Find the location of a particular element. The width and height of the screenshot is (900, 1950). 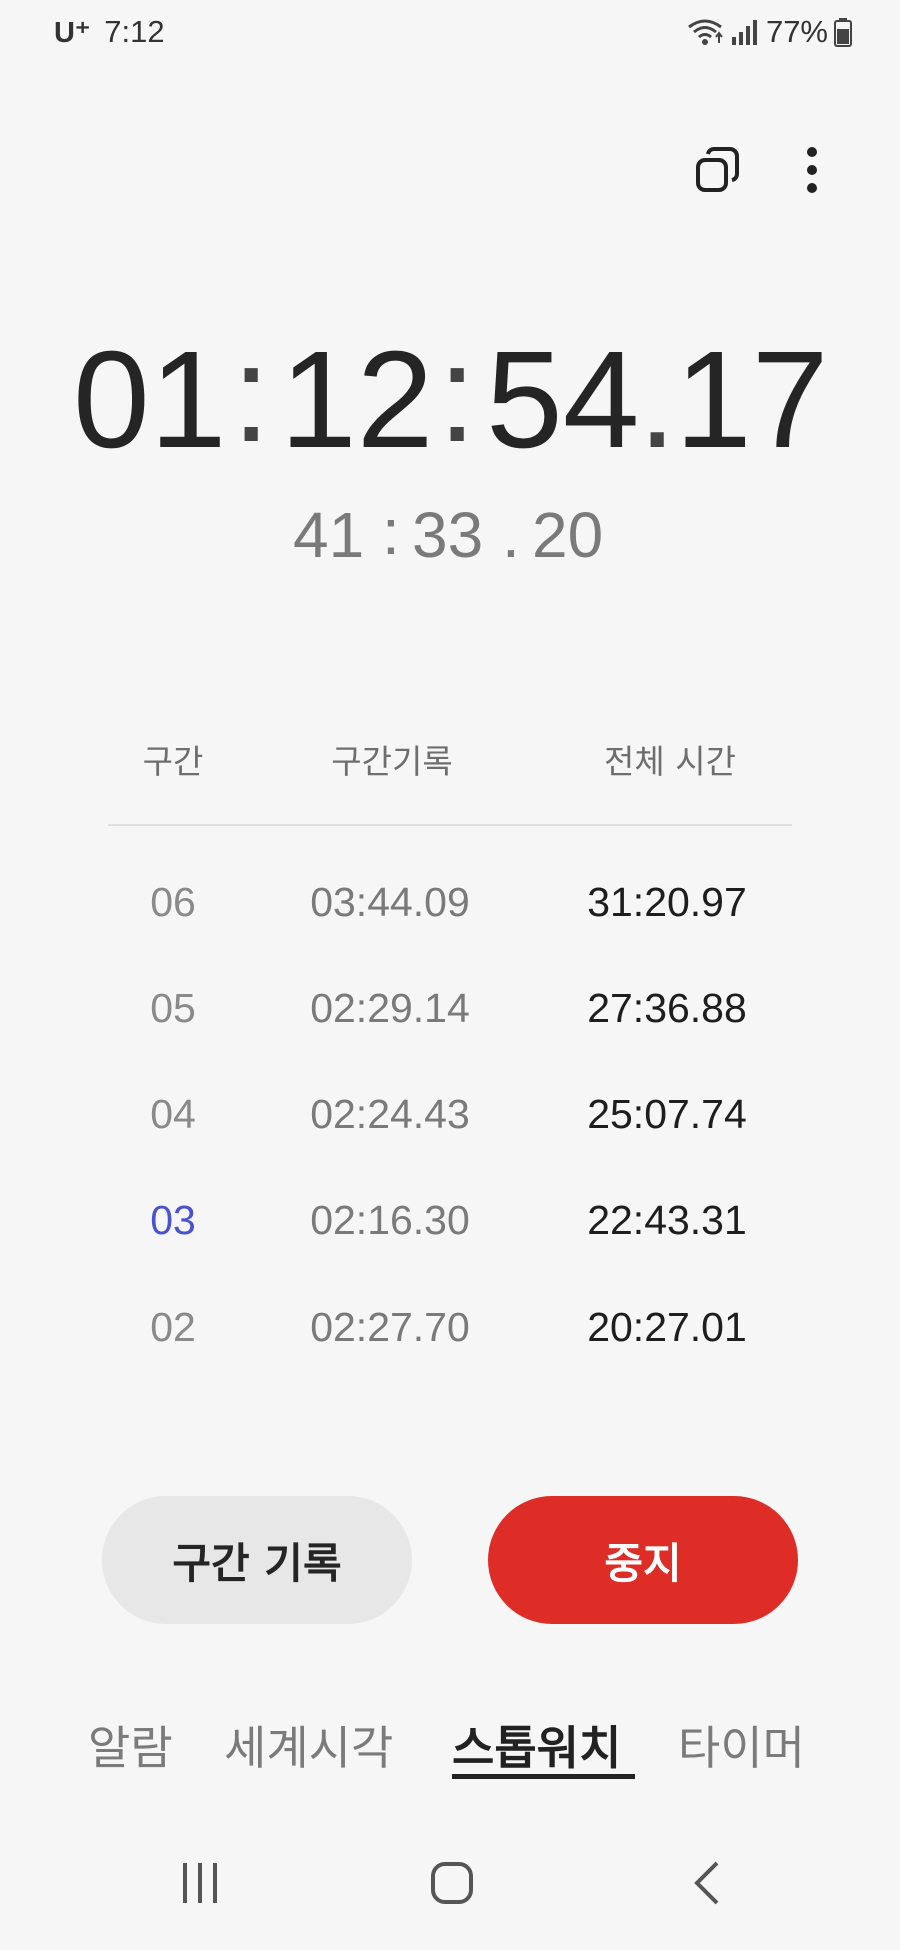

wifi-icon is located at coordinates (705, 32).